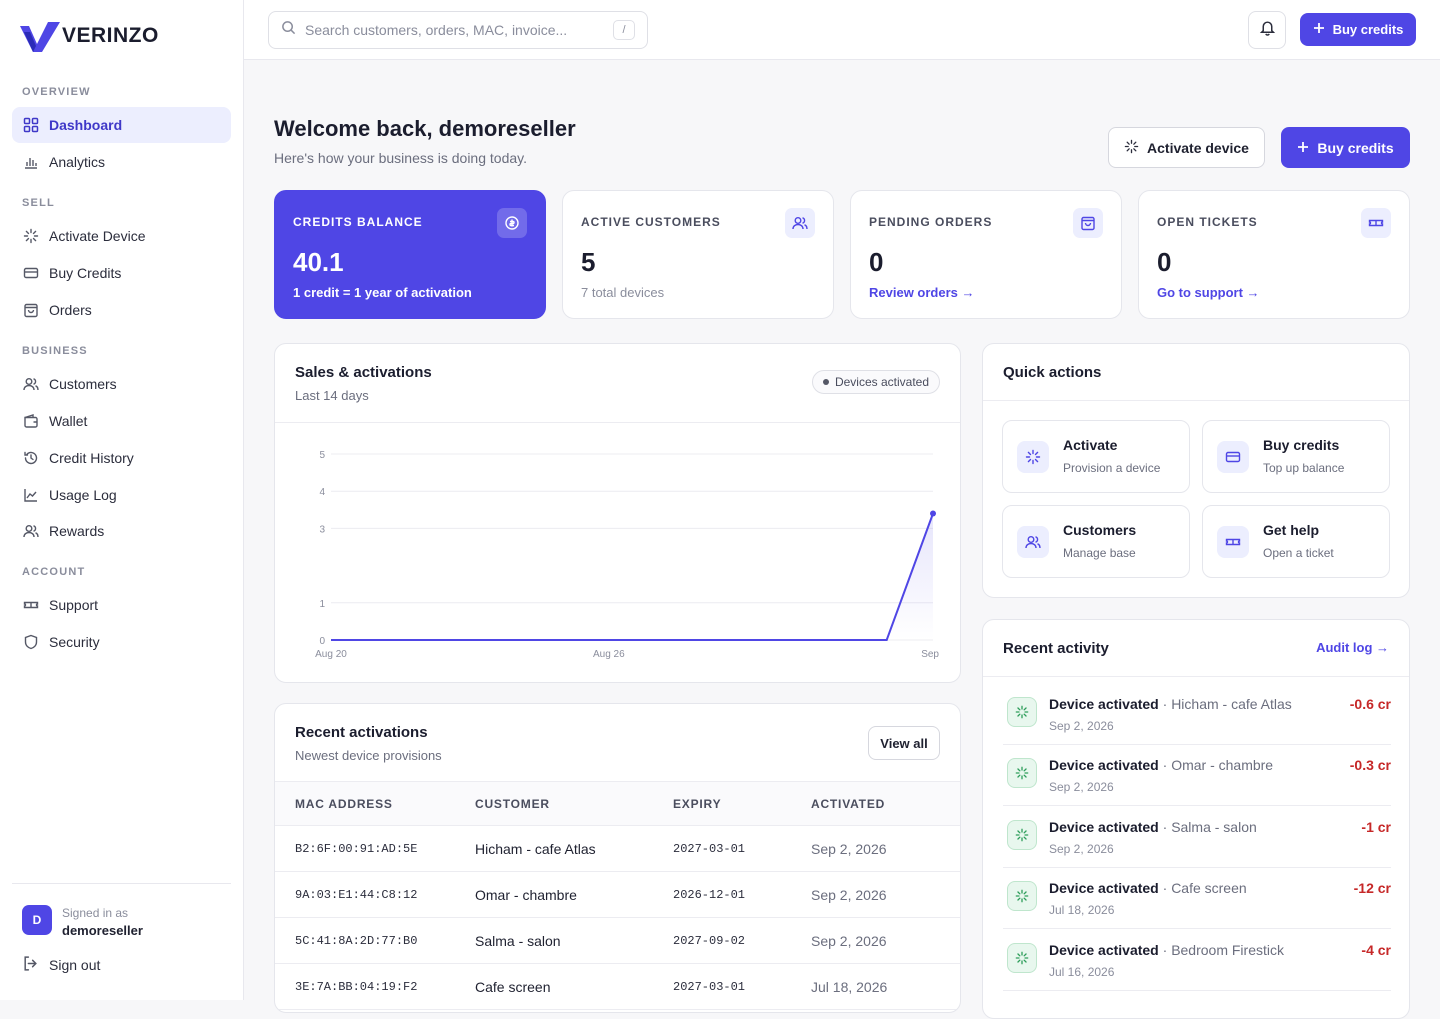 The height and width of the screenshot is (1019, 1440). I want to click on go-to-support-link: Go to support →, so click(1208, 292).